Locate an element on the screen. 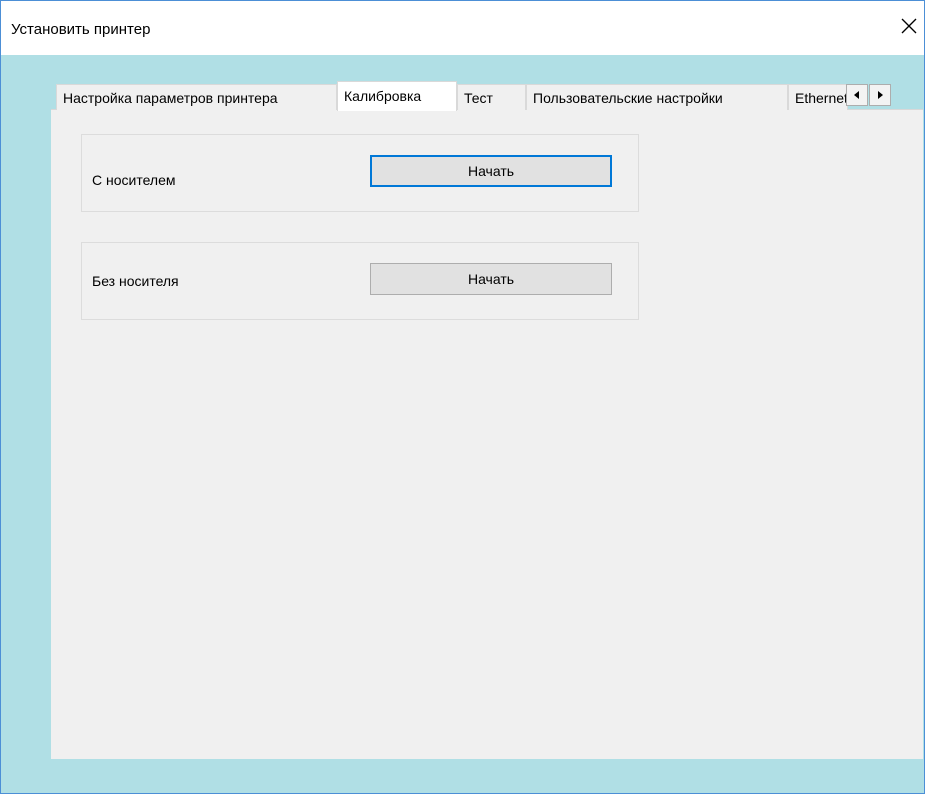  with-media-label: С носителем is located at coordinates (134, 180).